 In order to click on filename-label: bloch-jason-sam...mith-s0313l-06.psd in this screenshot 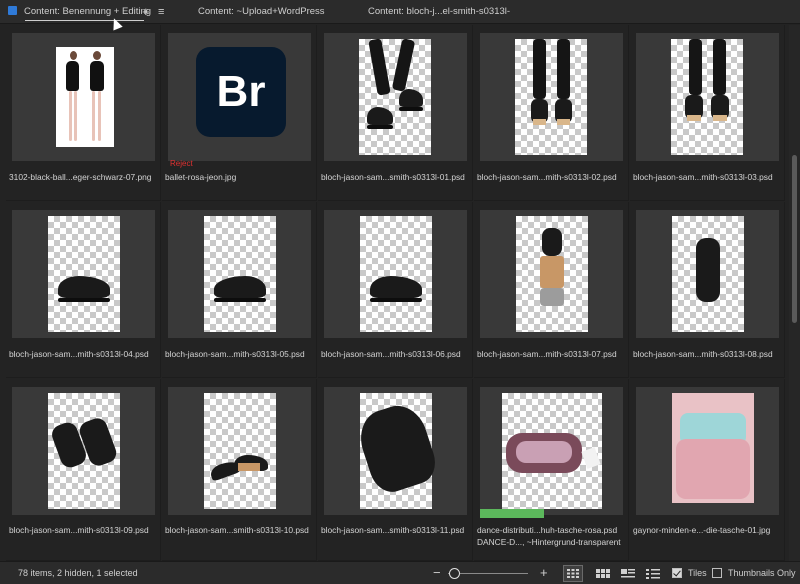, I will do `click(391, 354)`.